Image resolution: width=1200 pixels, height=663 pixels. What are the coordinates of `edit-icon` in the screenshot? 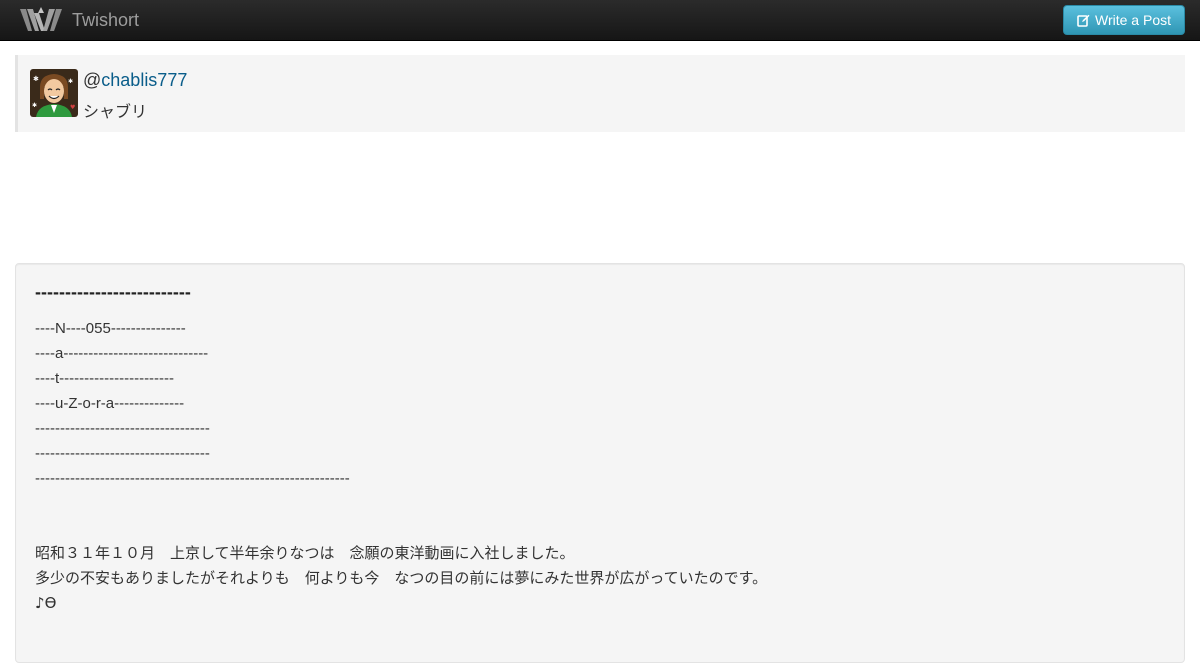 It's located at (1083, 20).